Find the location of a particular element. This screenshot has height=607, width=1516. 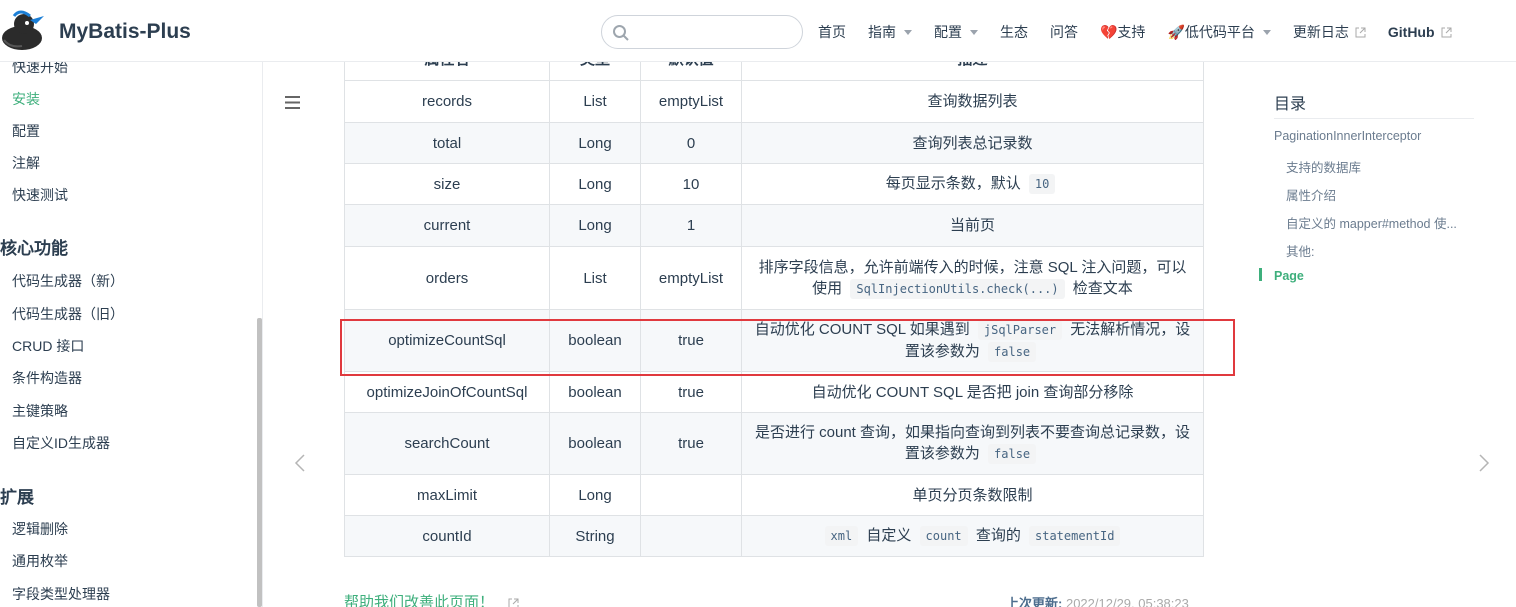

nav-config: 配置 is located at coordinates (956, 32).